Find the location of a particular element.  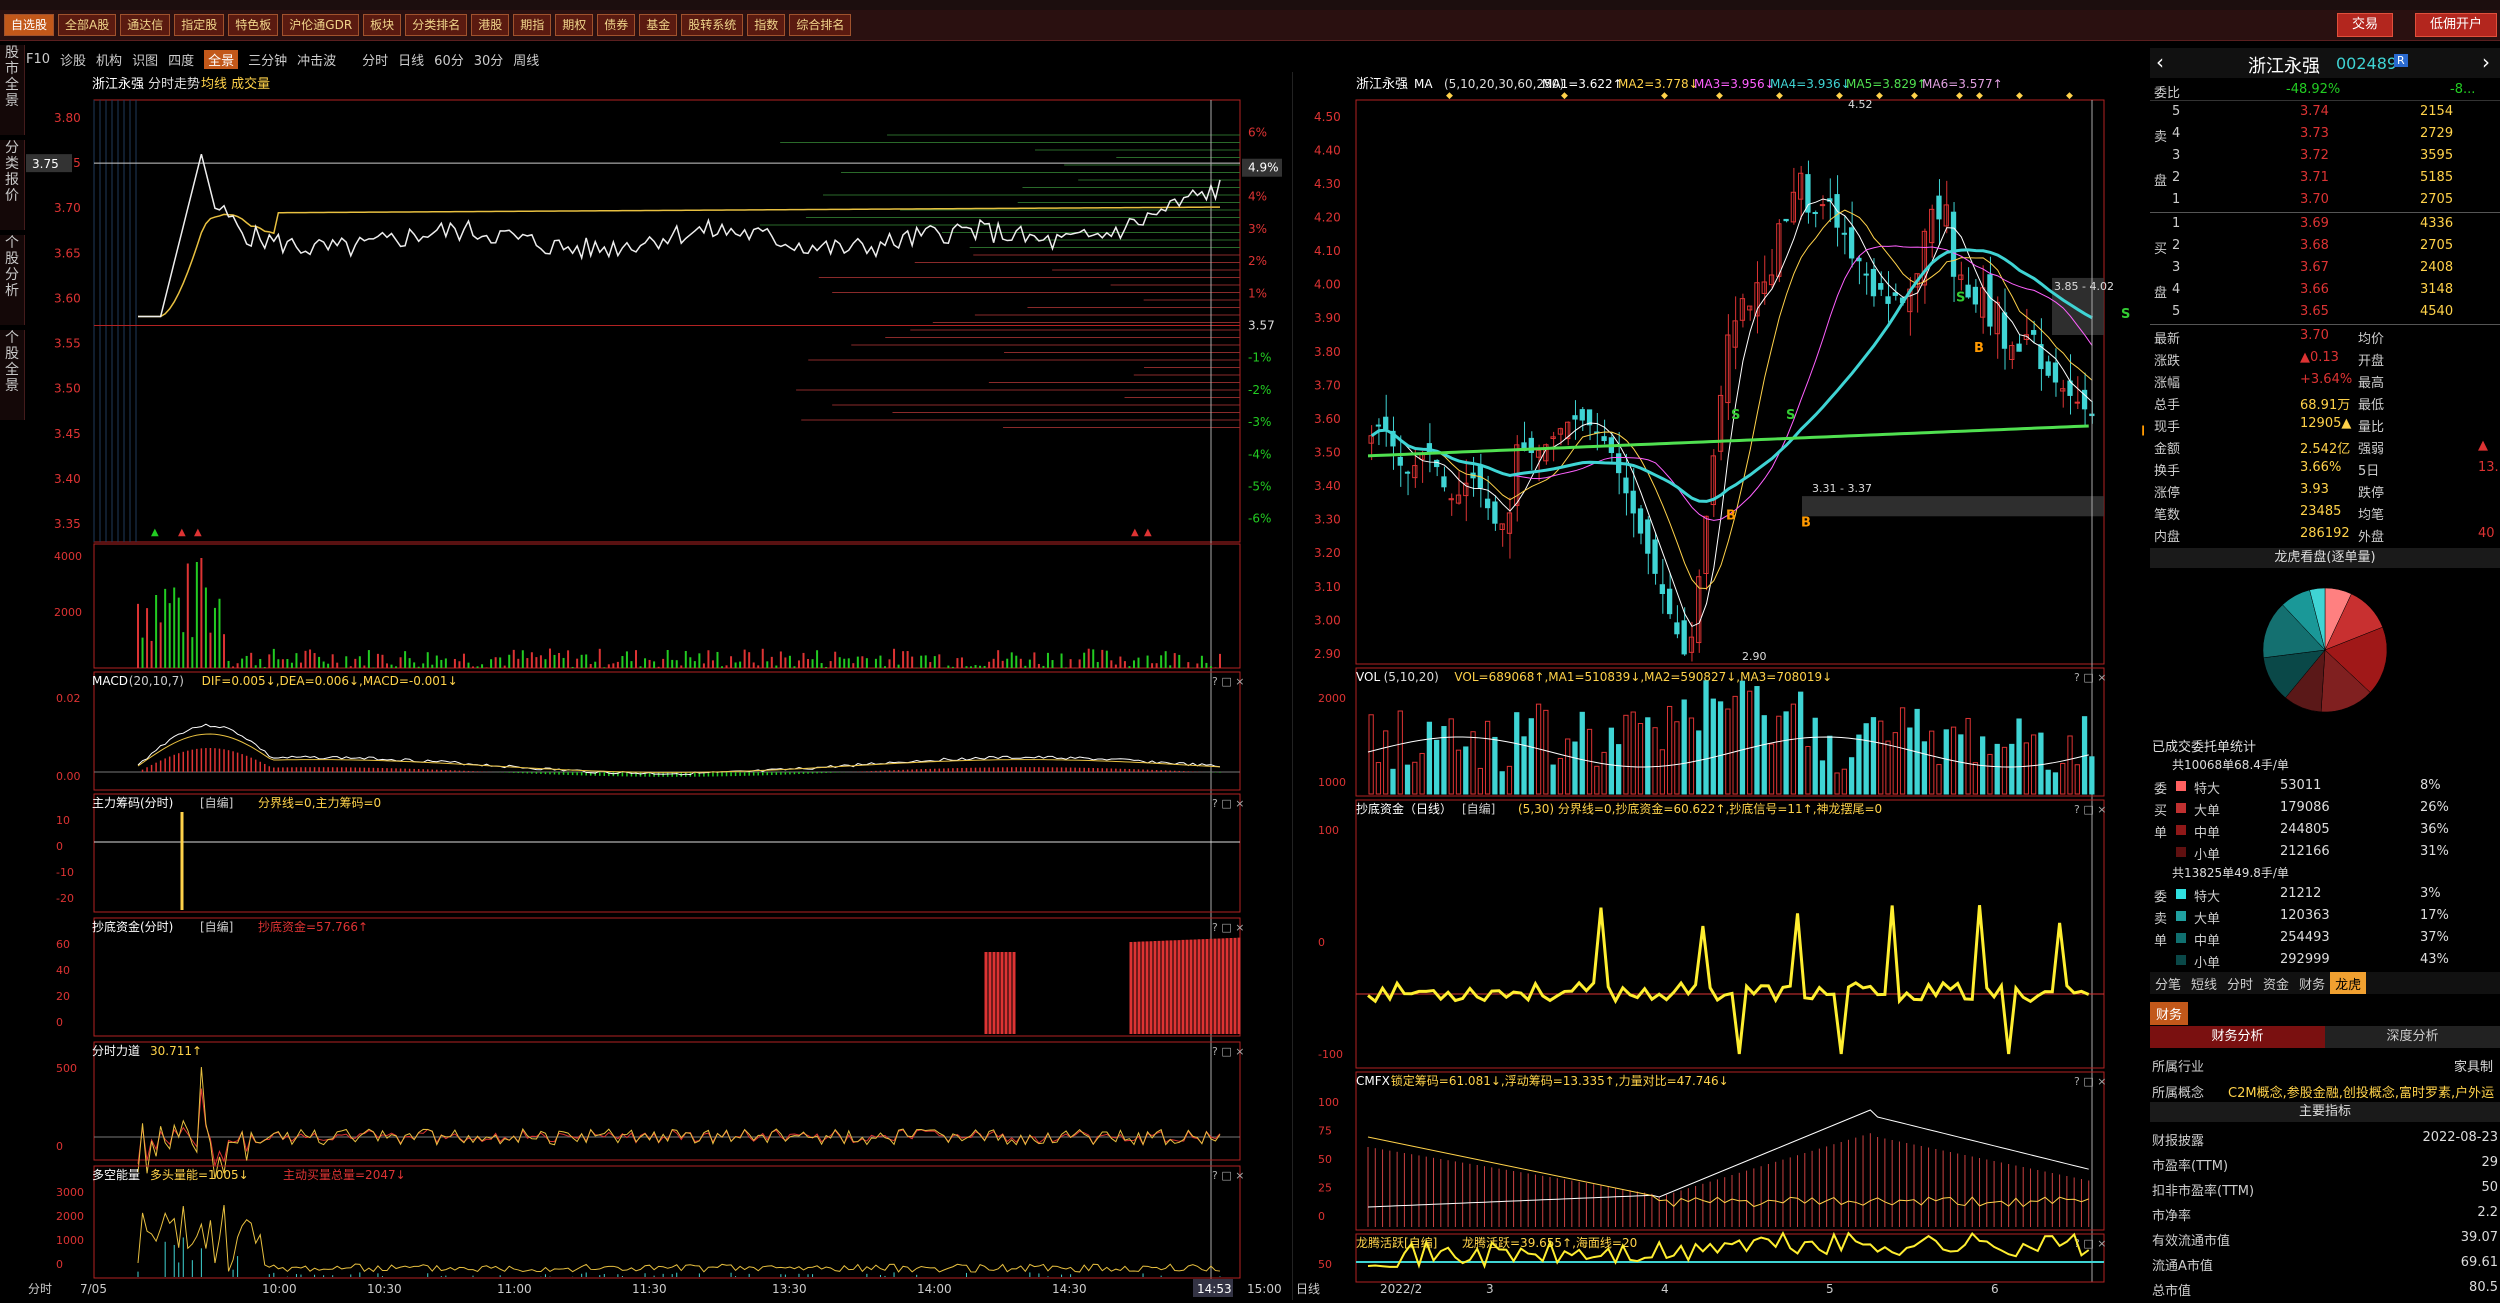

menu-item-4: 特色板 is located at coordinates (253, 25).